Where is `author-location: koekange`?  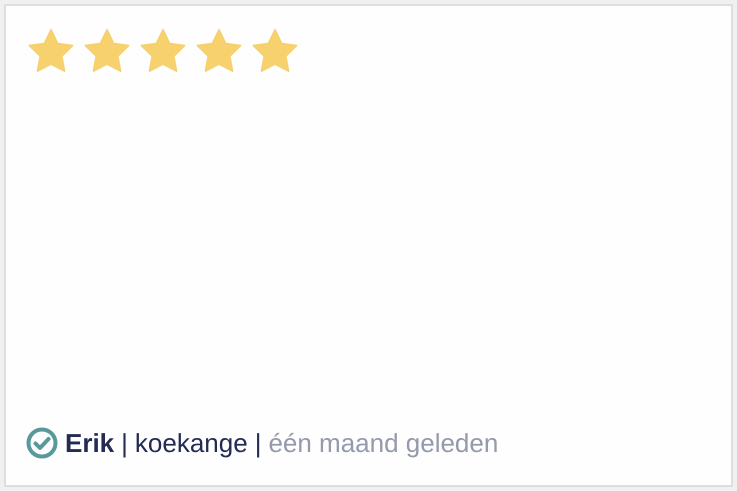 author-location: koekange is located at coordinates (191, 443).